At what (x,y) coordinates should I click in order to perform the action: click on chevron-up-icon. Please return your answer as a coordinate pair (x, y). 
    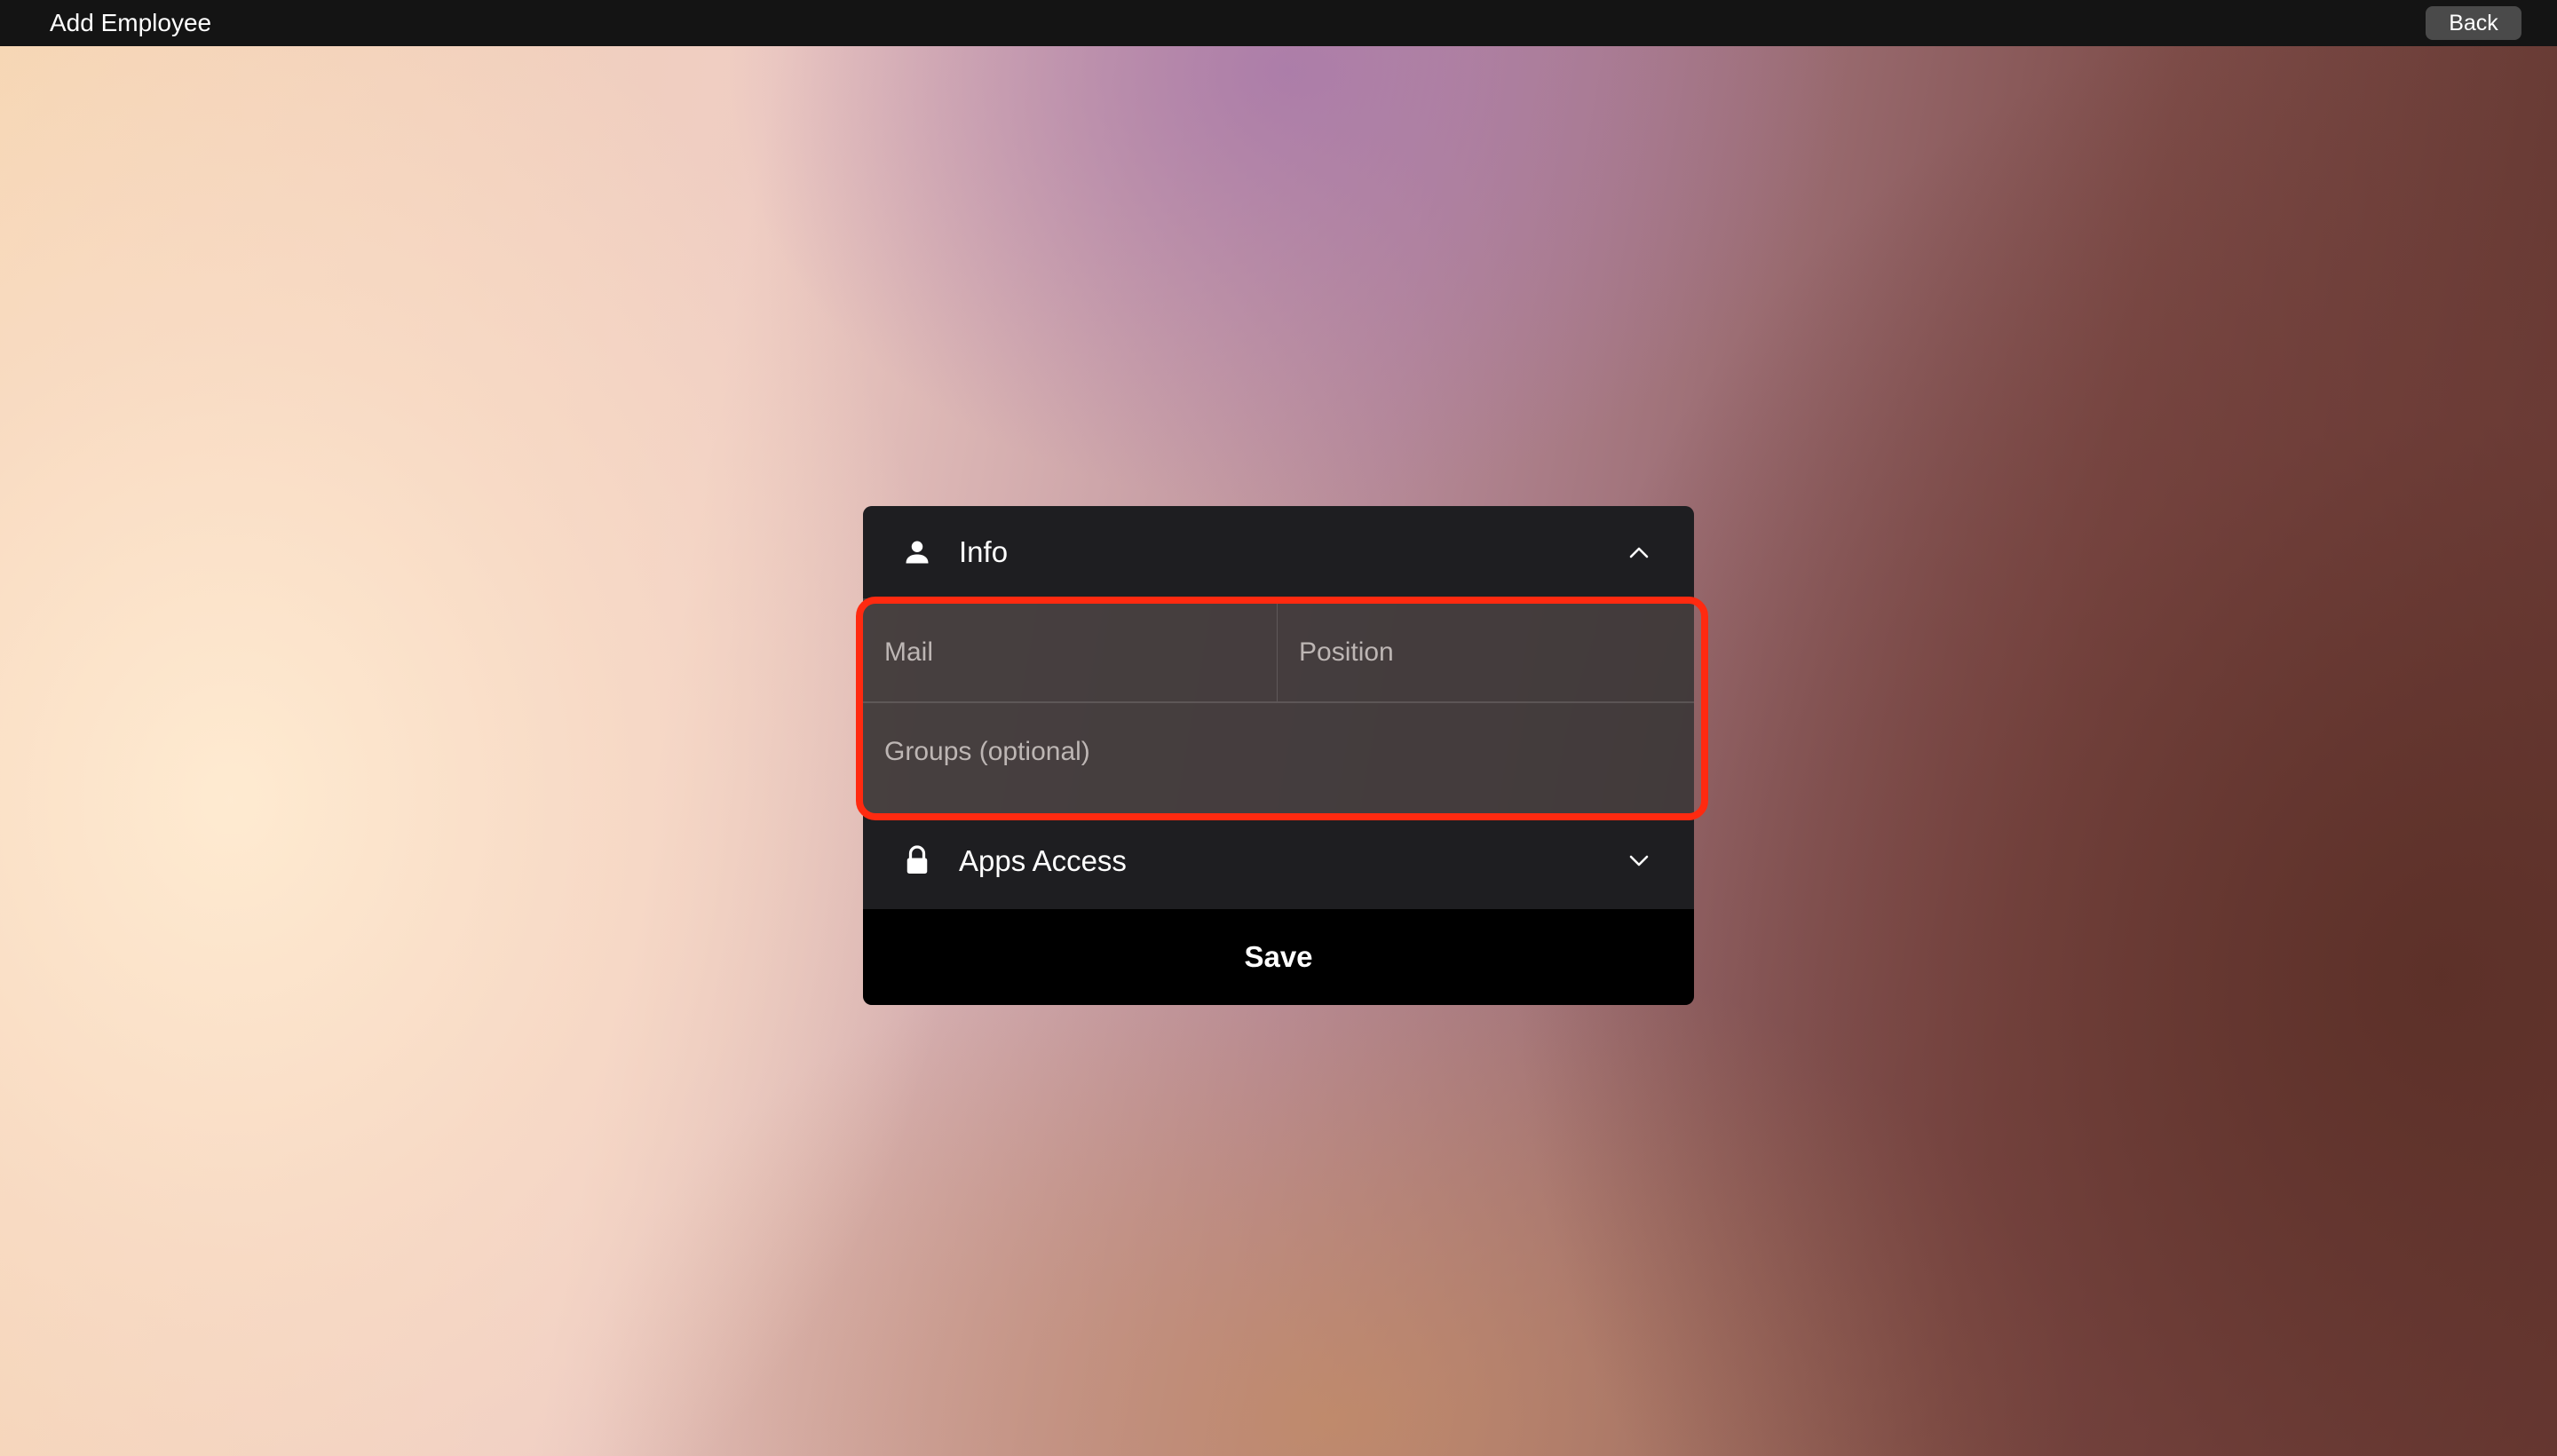
    Looking at the image, I should click on (1639, 552).